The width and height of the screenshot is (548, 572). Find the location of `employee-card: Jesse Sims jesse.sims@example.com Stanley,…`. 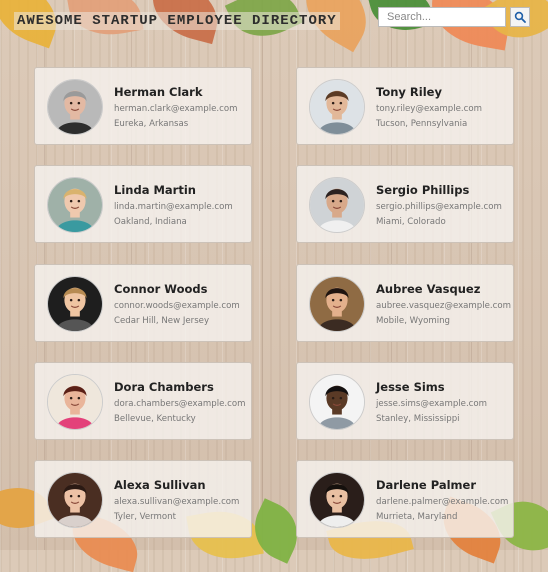

employee-card: Jesse Sims jesse.sims@example.com Stanley,… is located at coordinates (405, 401).